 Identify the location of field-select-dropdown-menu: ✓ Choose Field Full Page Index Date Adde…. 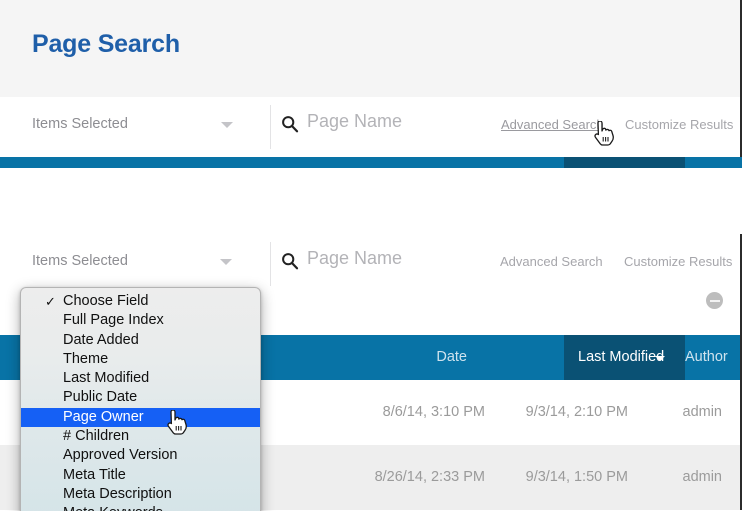
(140, 399).